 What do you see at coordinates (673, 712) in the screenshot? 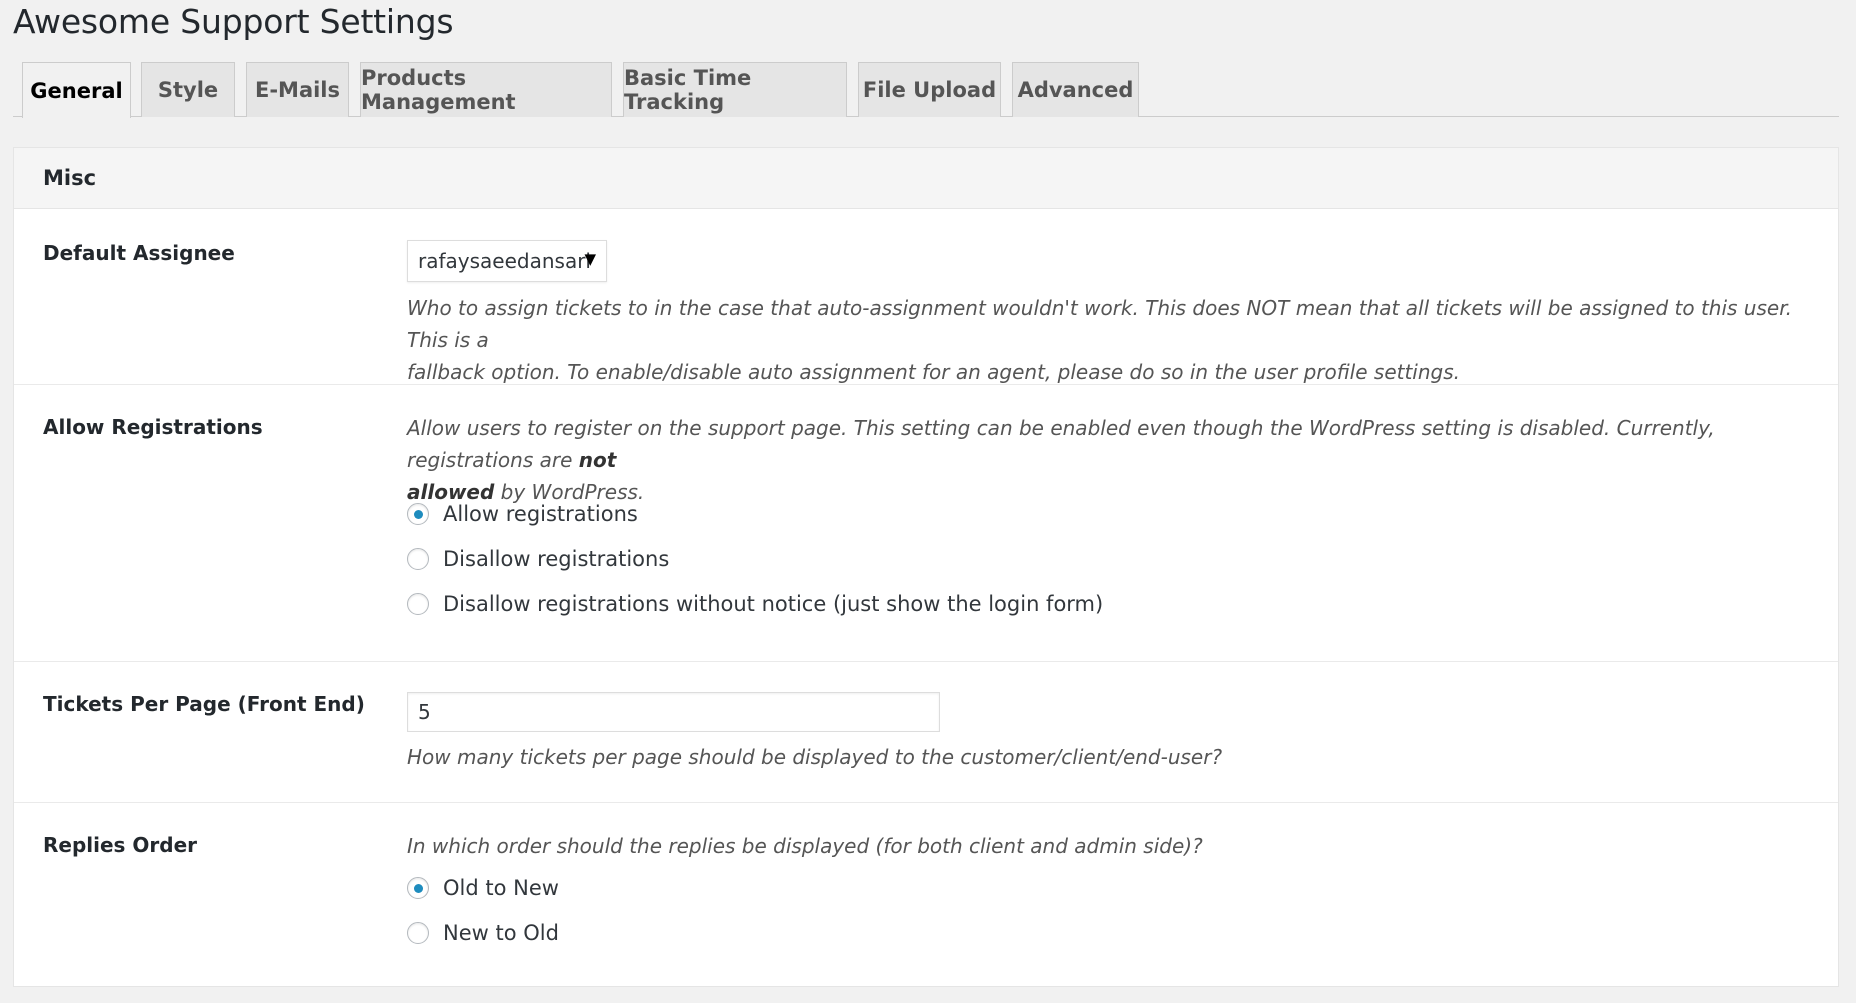
I see `tickets-per-page-input: 5` at bounding box center [673, 712].